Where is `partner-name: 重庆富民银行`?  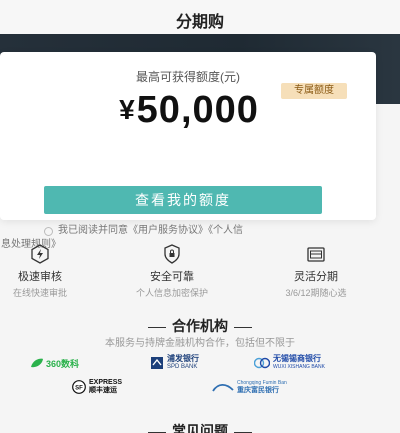 partner-name: 重庆富民银行 is located at coordinates (258, 390).